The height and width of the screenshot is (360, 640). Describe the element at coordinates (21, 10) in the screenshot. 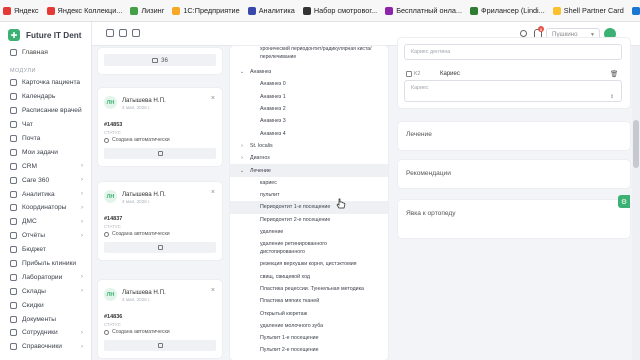

I see `bookmark-item: Яндекс` at that location.